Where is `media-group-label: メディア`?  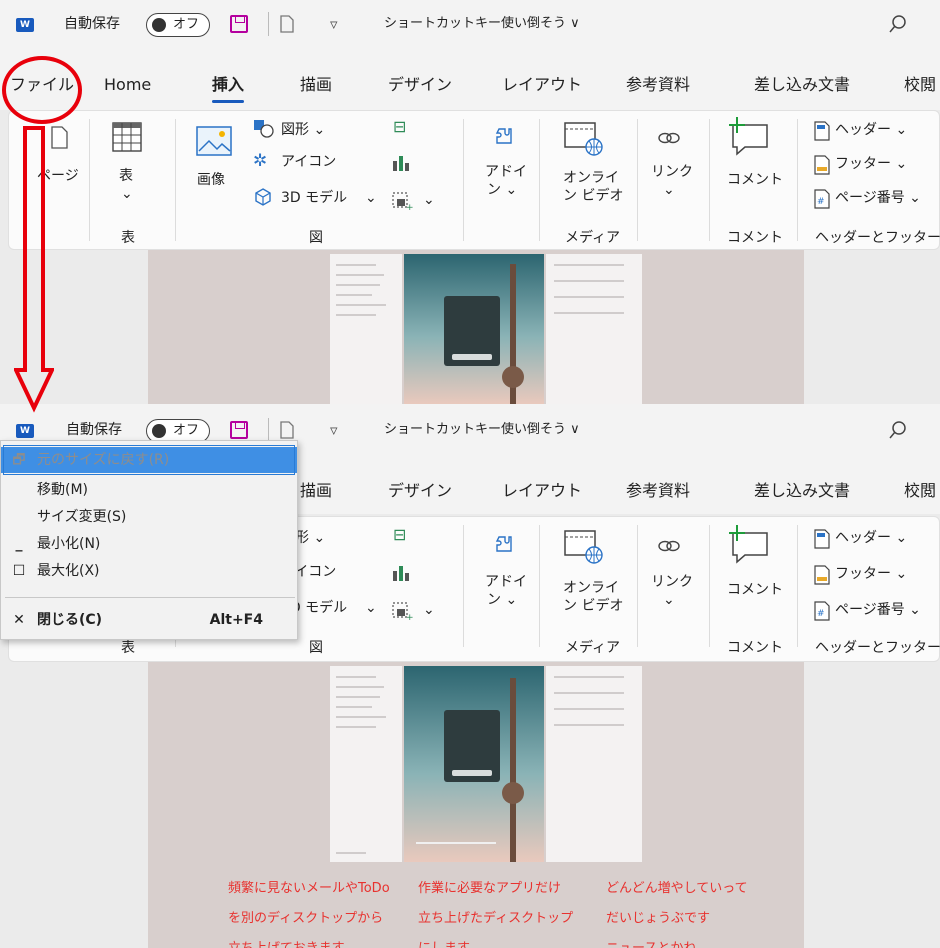 media-group-label: メディア is located at coordinates (593, 238).